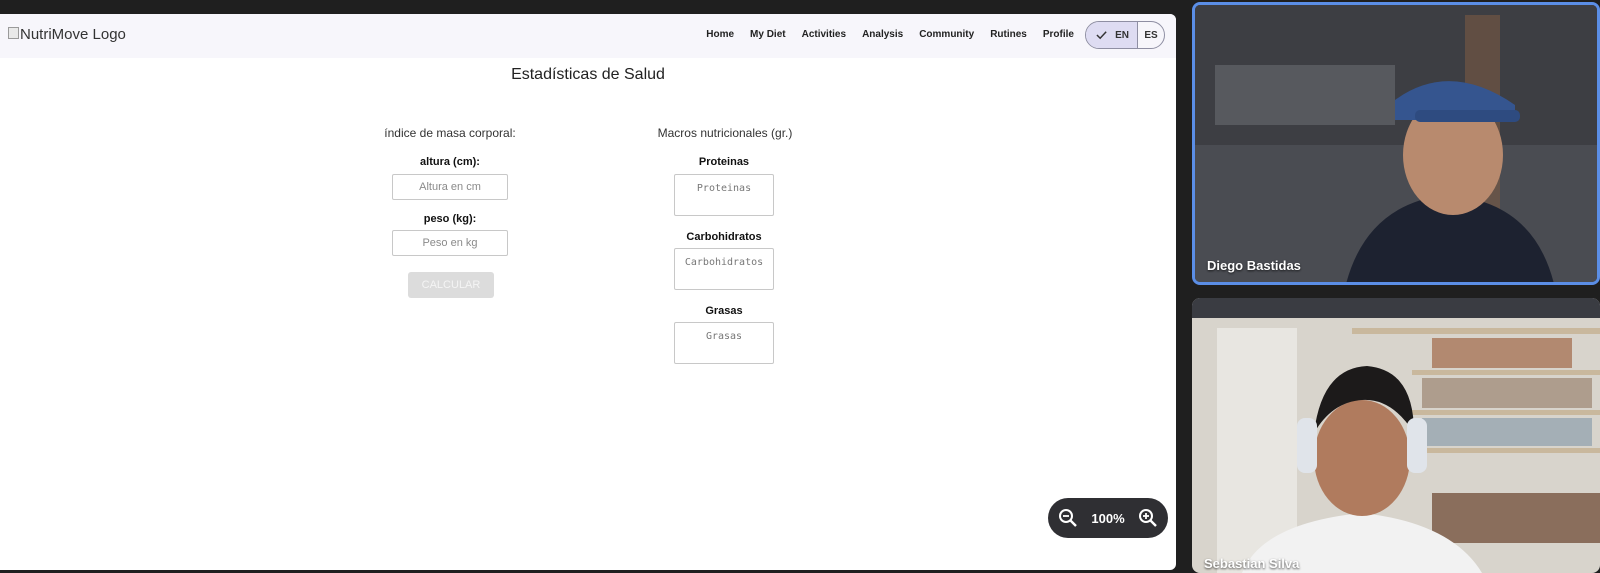 The image size is (1600, 573). I want to click on lang-en-label: EN, so click(1122, 35).